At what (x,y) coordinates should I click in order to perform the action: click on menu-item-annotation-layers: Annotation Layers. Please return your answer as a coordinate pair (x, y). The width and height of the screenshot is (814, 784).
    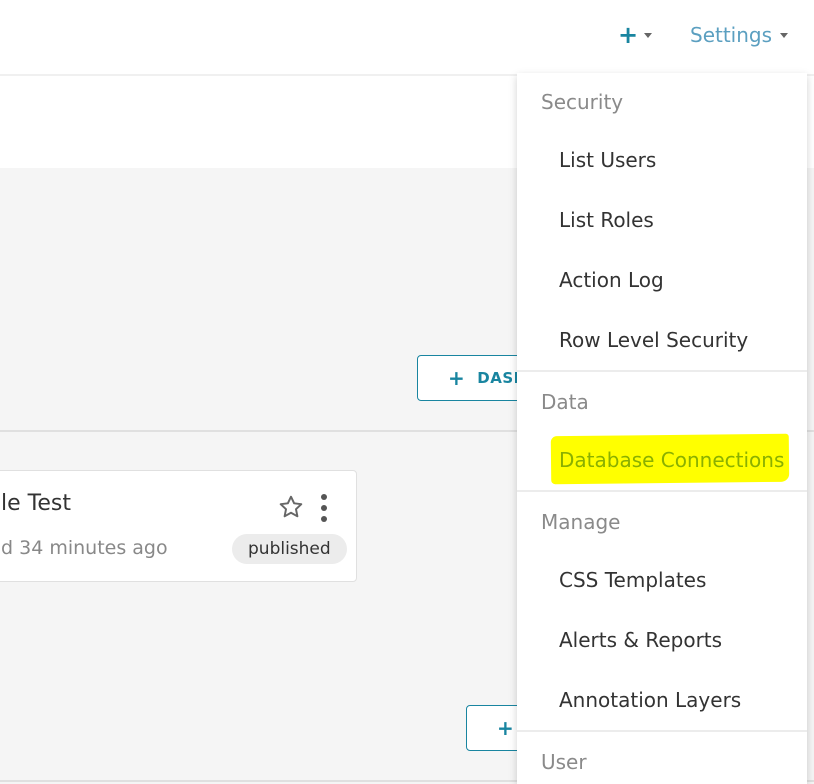
    Looking at the image, I should click on (650, 700).